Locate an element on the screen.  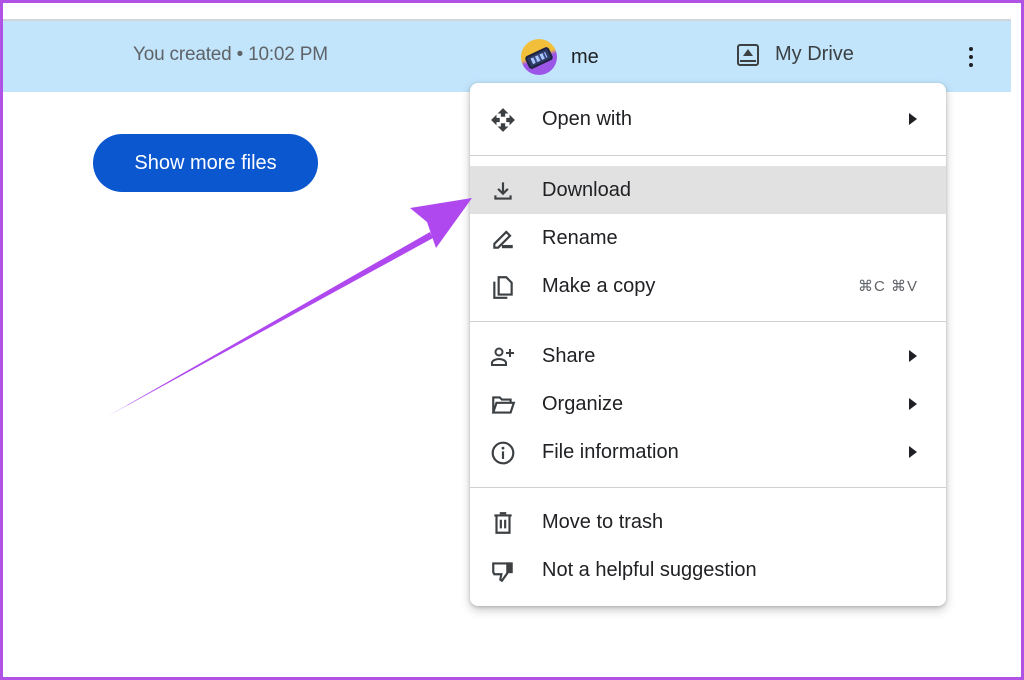
menu-item-open-with: Open with is located at coordinates (708, 119).